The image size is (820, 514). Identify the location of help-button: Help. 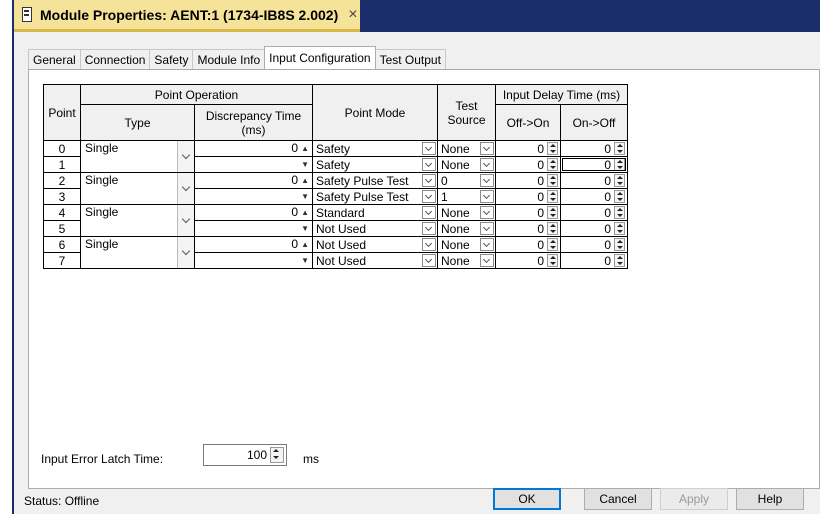
(770, 499).